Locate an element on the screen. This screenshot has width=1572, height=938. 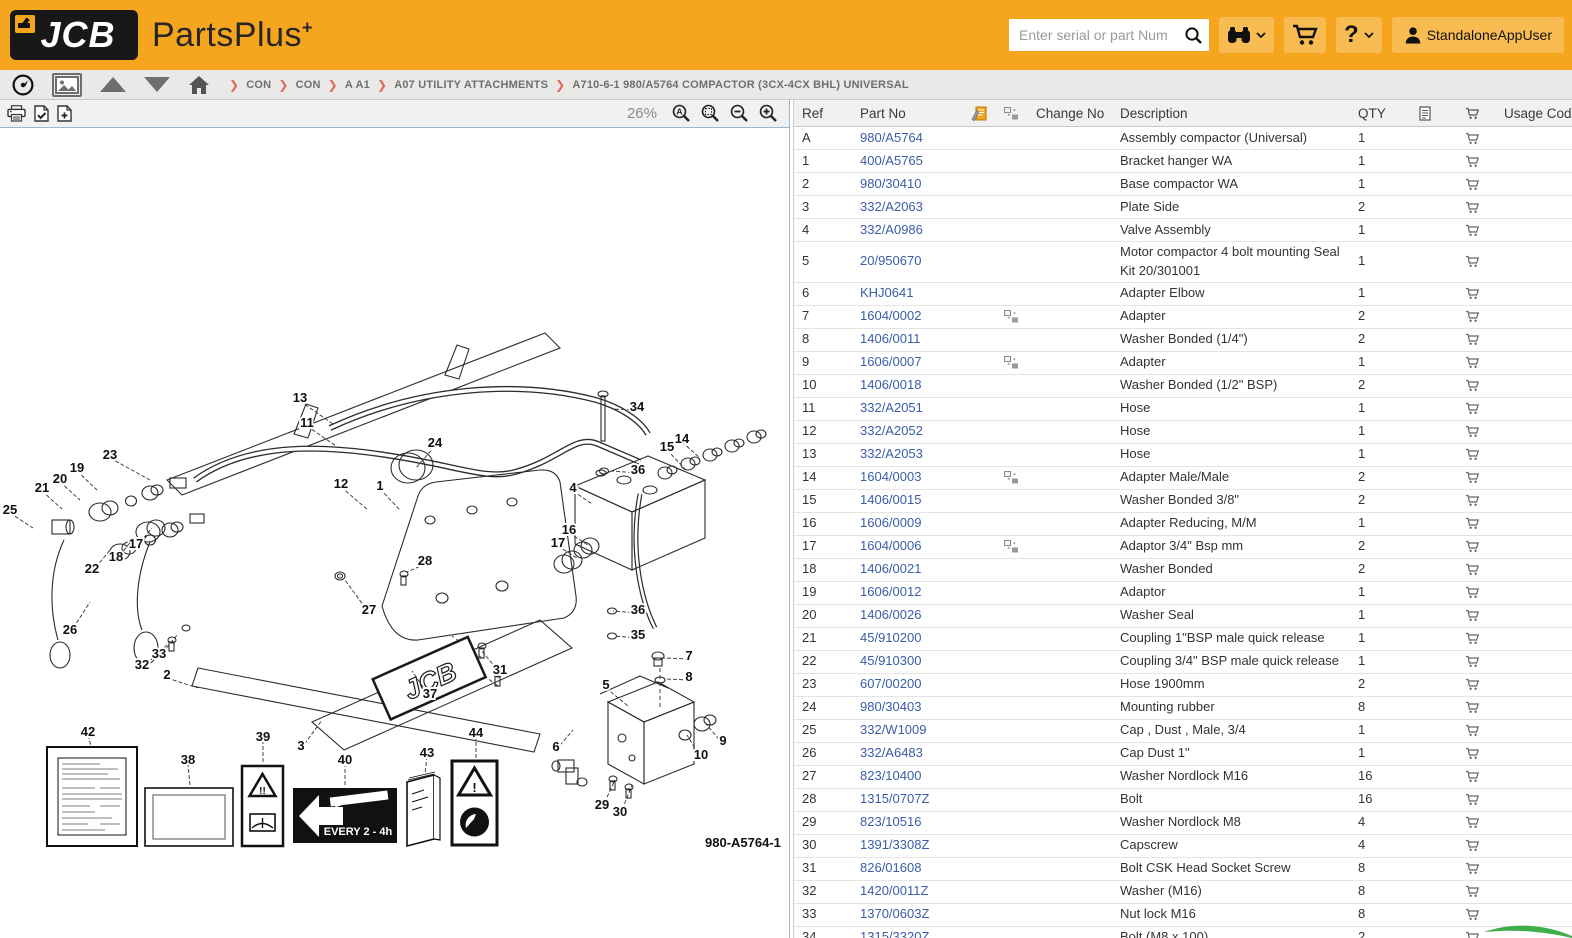
part-number-link: 823/10400 is located at coordinates (890, 775).